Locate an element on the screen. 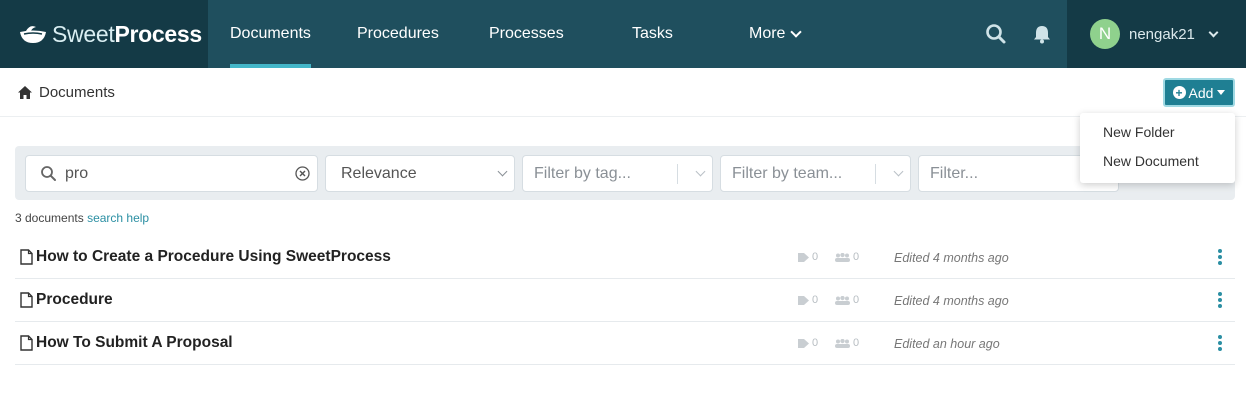 The width and height of the screenshot is (1246, 402). clear-search-icon is located at coordinates (302, 173).